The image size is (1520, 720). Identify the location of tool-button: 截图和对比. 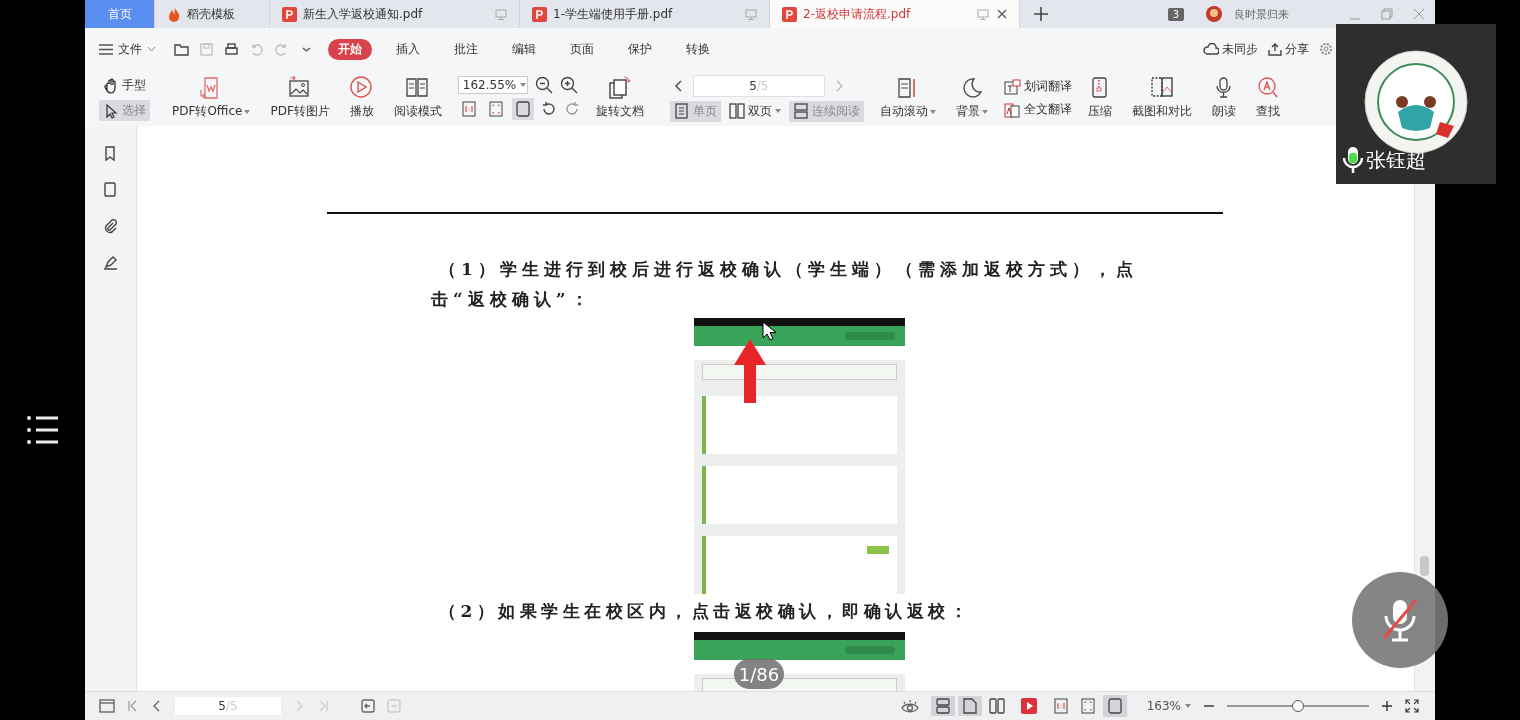
(1161, 98).